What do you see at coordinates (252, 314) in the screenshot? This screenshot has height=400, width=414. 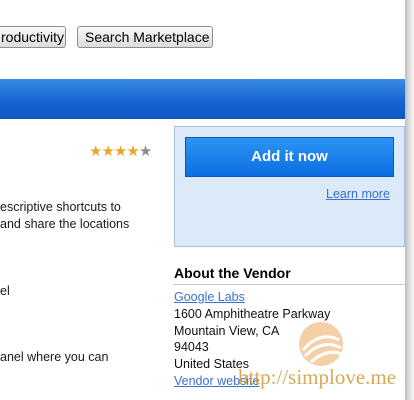 I see `vendor-street: 1600 Amphitheatre Parkway` at bounding box center [252, 314].